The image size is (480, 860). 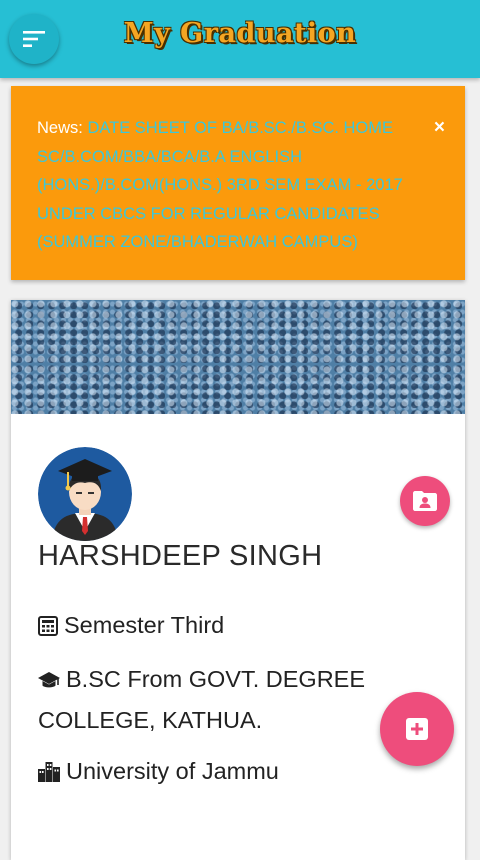 I want to click on avatar, so click(x=85, y=494).